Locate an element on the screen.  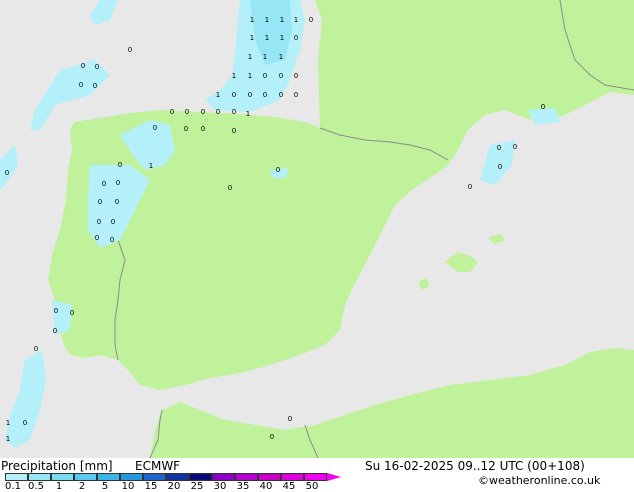
credit-label: ©weatheronline.co.uk is located at coordinates (539, 480).